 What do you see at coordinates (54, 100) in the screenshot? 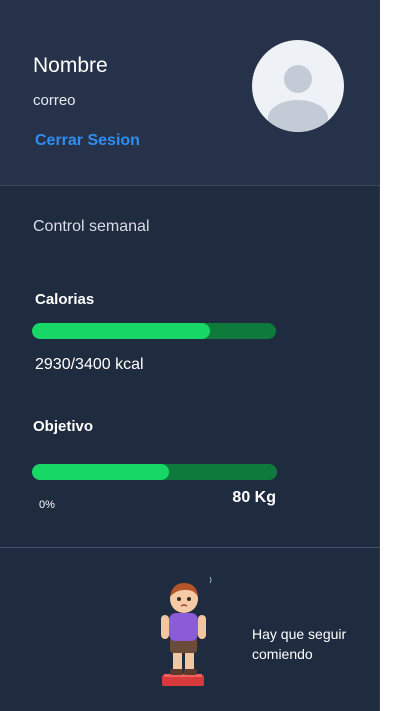
I see `user-email: correo` at bounding box center [54, 100].